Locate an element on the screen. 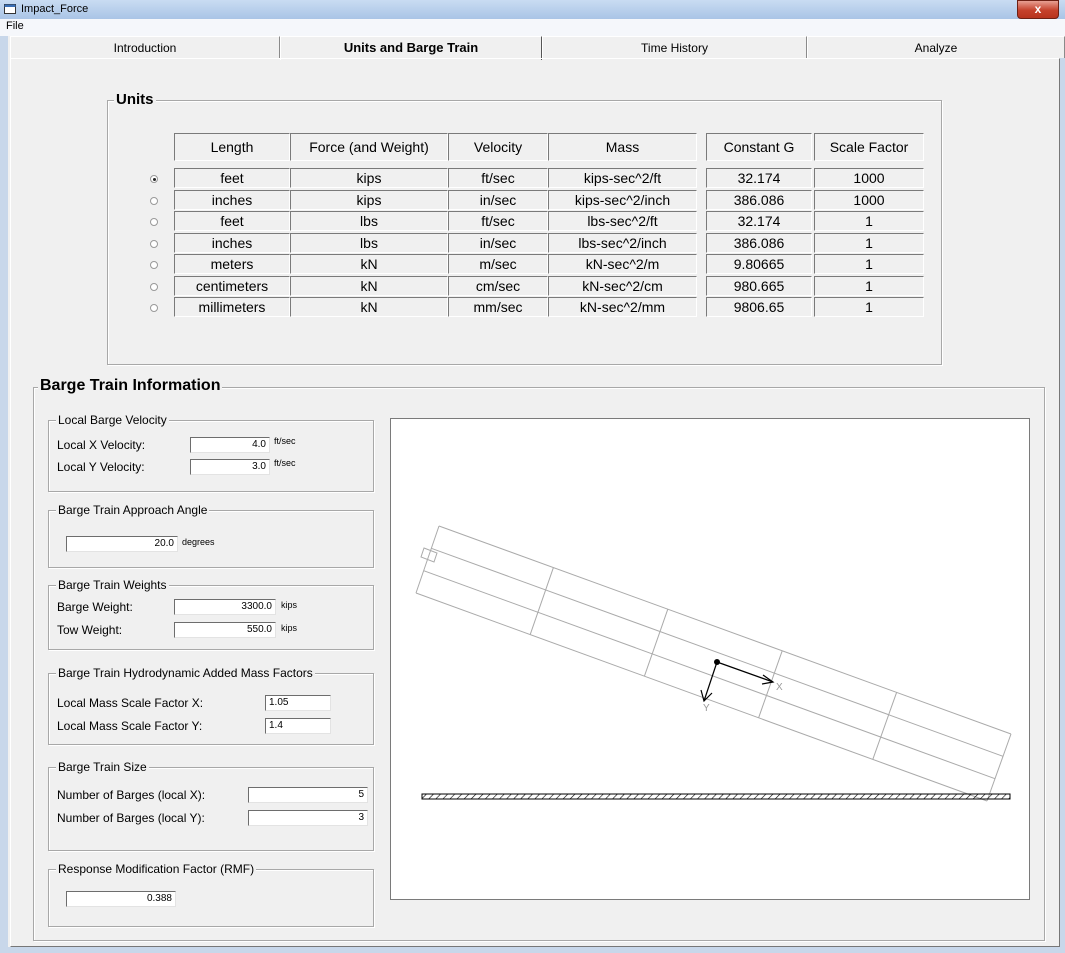 Image resolution: width=1065 pixels, height=953 pixels. units-cell-length: centimeters is located at coordinates (232, 285).